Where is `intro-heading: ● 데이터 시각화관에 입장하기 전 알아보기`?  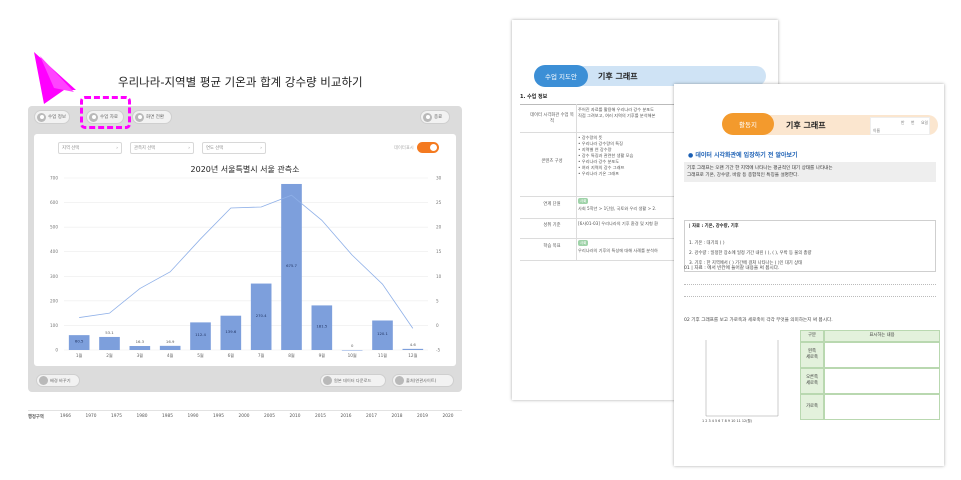
intro-heading: ● 데이터 시각화관에 입장하기 전 알아보기 is located at coordinates (743, 155).